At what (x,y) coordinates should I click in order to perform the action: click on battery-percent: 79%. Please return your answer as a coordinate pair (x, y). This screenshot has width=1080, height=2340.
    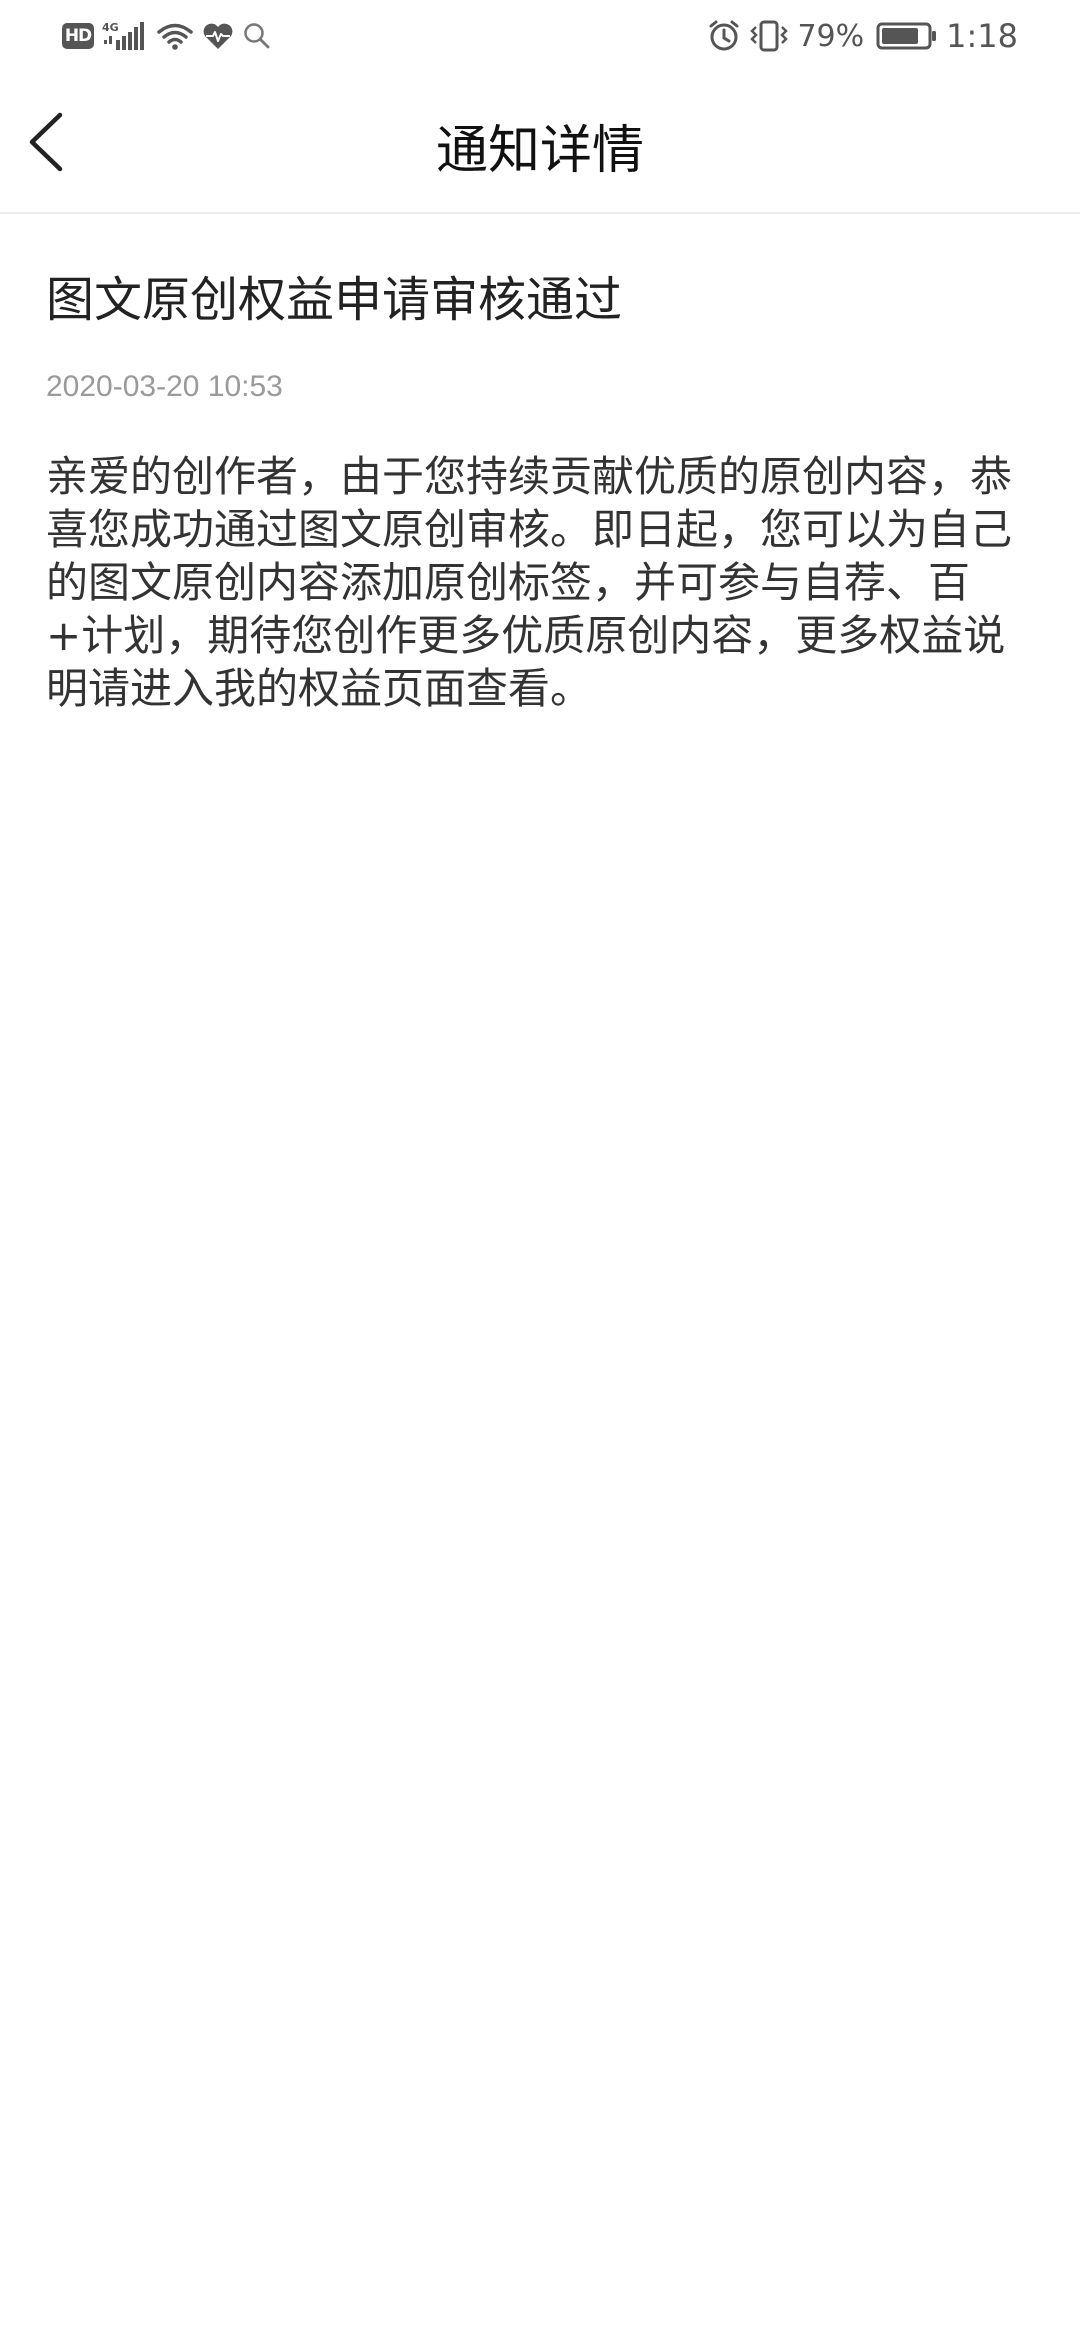
    Looking at the image, I should click on (831, 36).